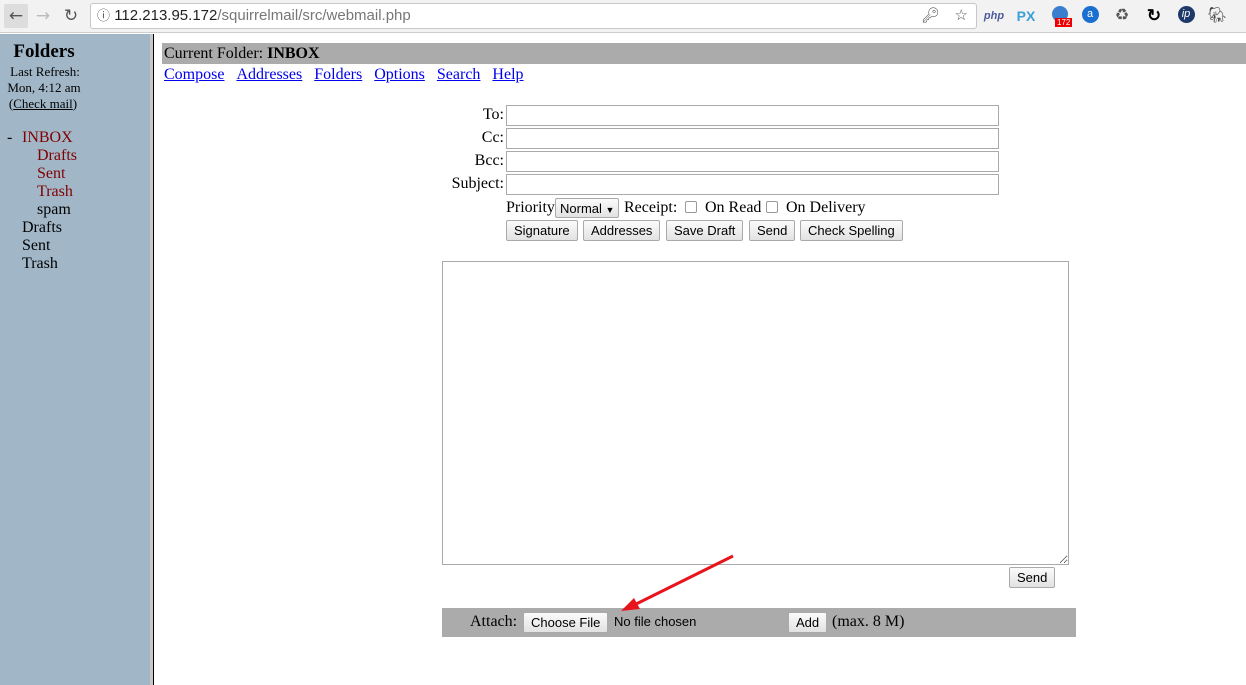 This screenshot has height=685, width=1246. I want to click on red-arrow-annotation, so click(677, 582).